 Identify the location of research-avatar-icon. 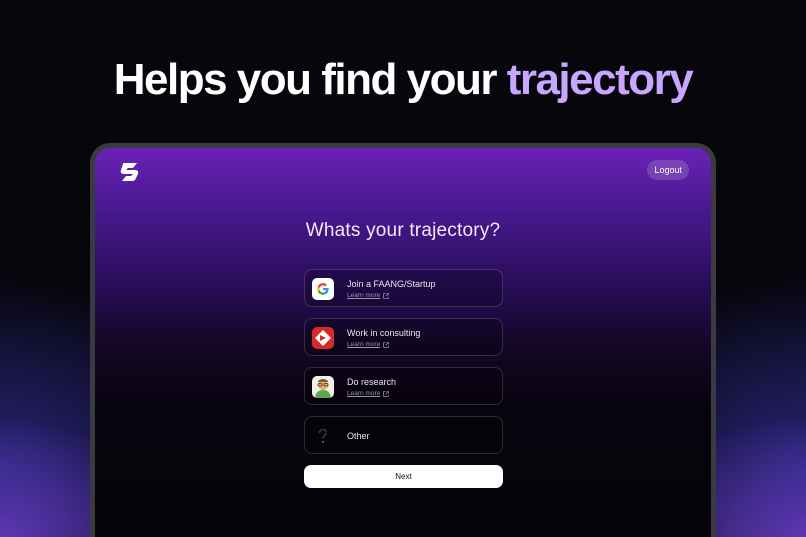
(323, 387).